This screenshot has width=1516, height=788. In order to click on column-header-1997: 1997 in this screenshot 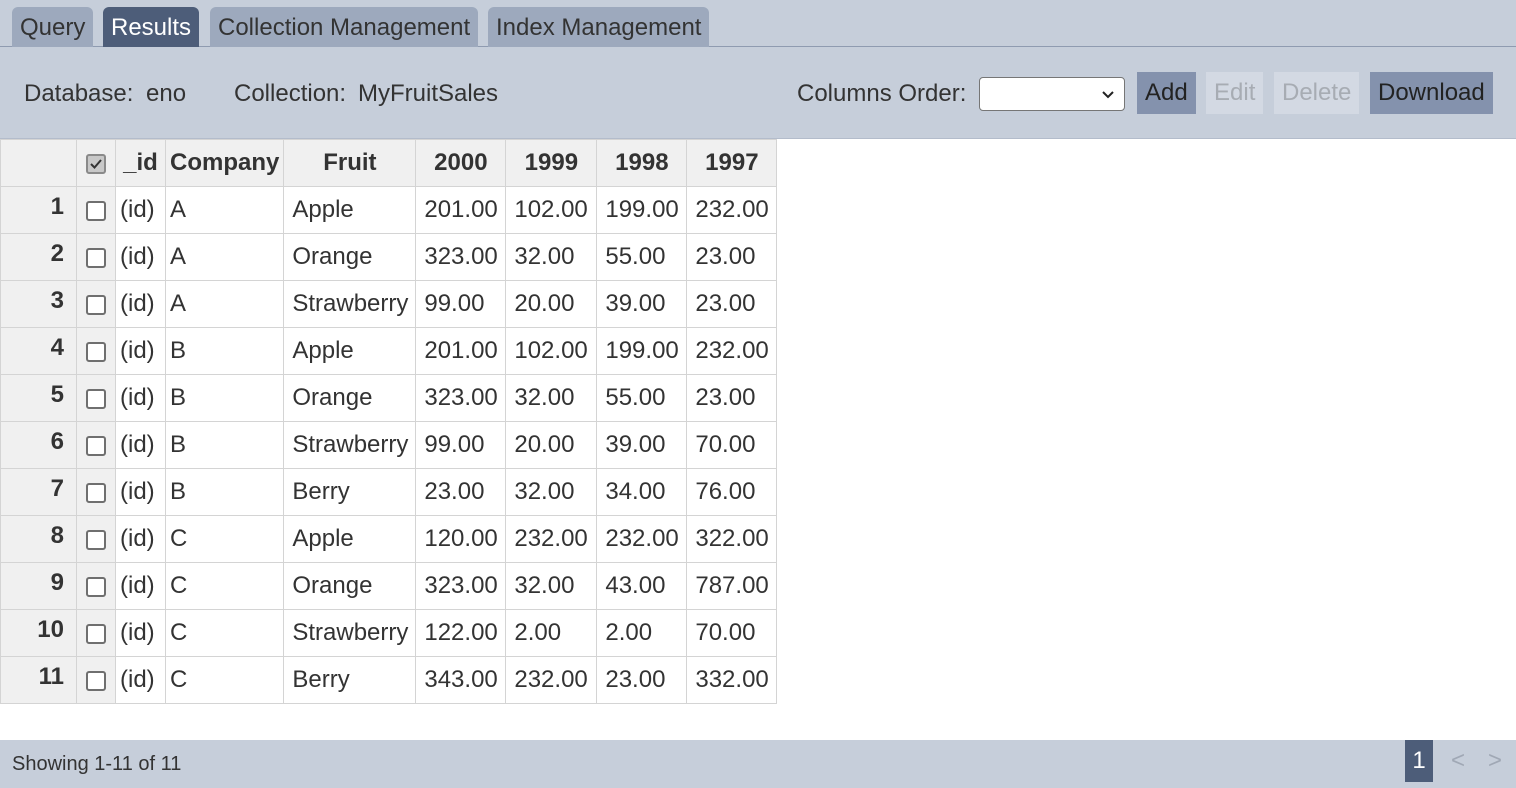, I will do `click(732, 163)`.